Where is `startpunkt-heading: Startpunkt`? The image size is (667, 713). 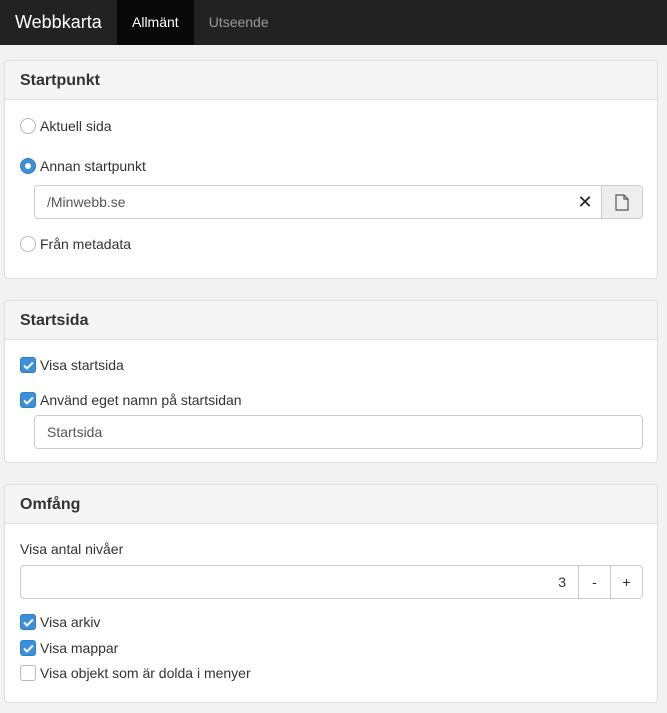 startpunkt-heading: Startpunkt is located at coordinates (331, 80).